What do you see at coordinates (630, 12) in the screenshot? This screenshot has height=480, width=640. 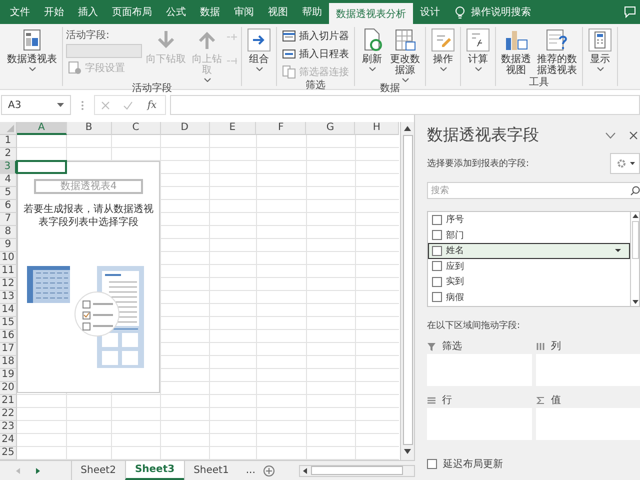 I see `comment-icon` at bounding box center [630, 12].